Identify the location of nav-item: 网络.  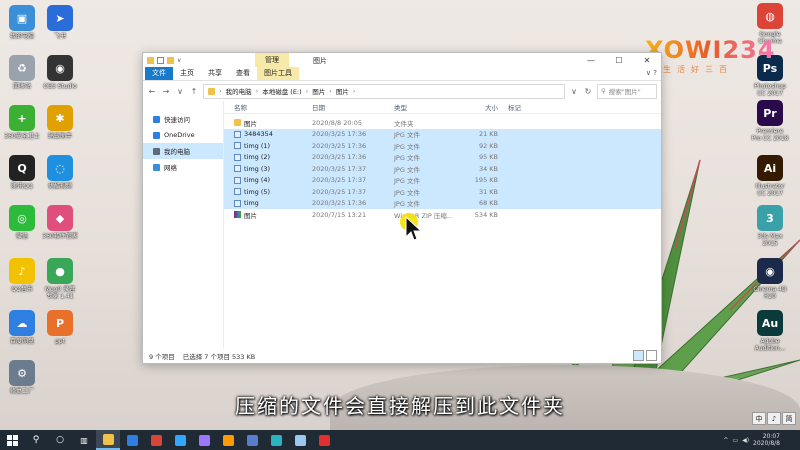
(183, 167).